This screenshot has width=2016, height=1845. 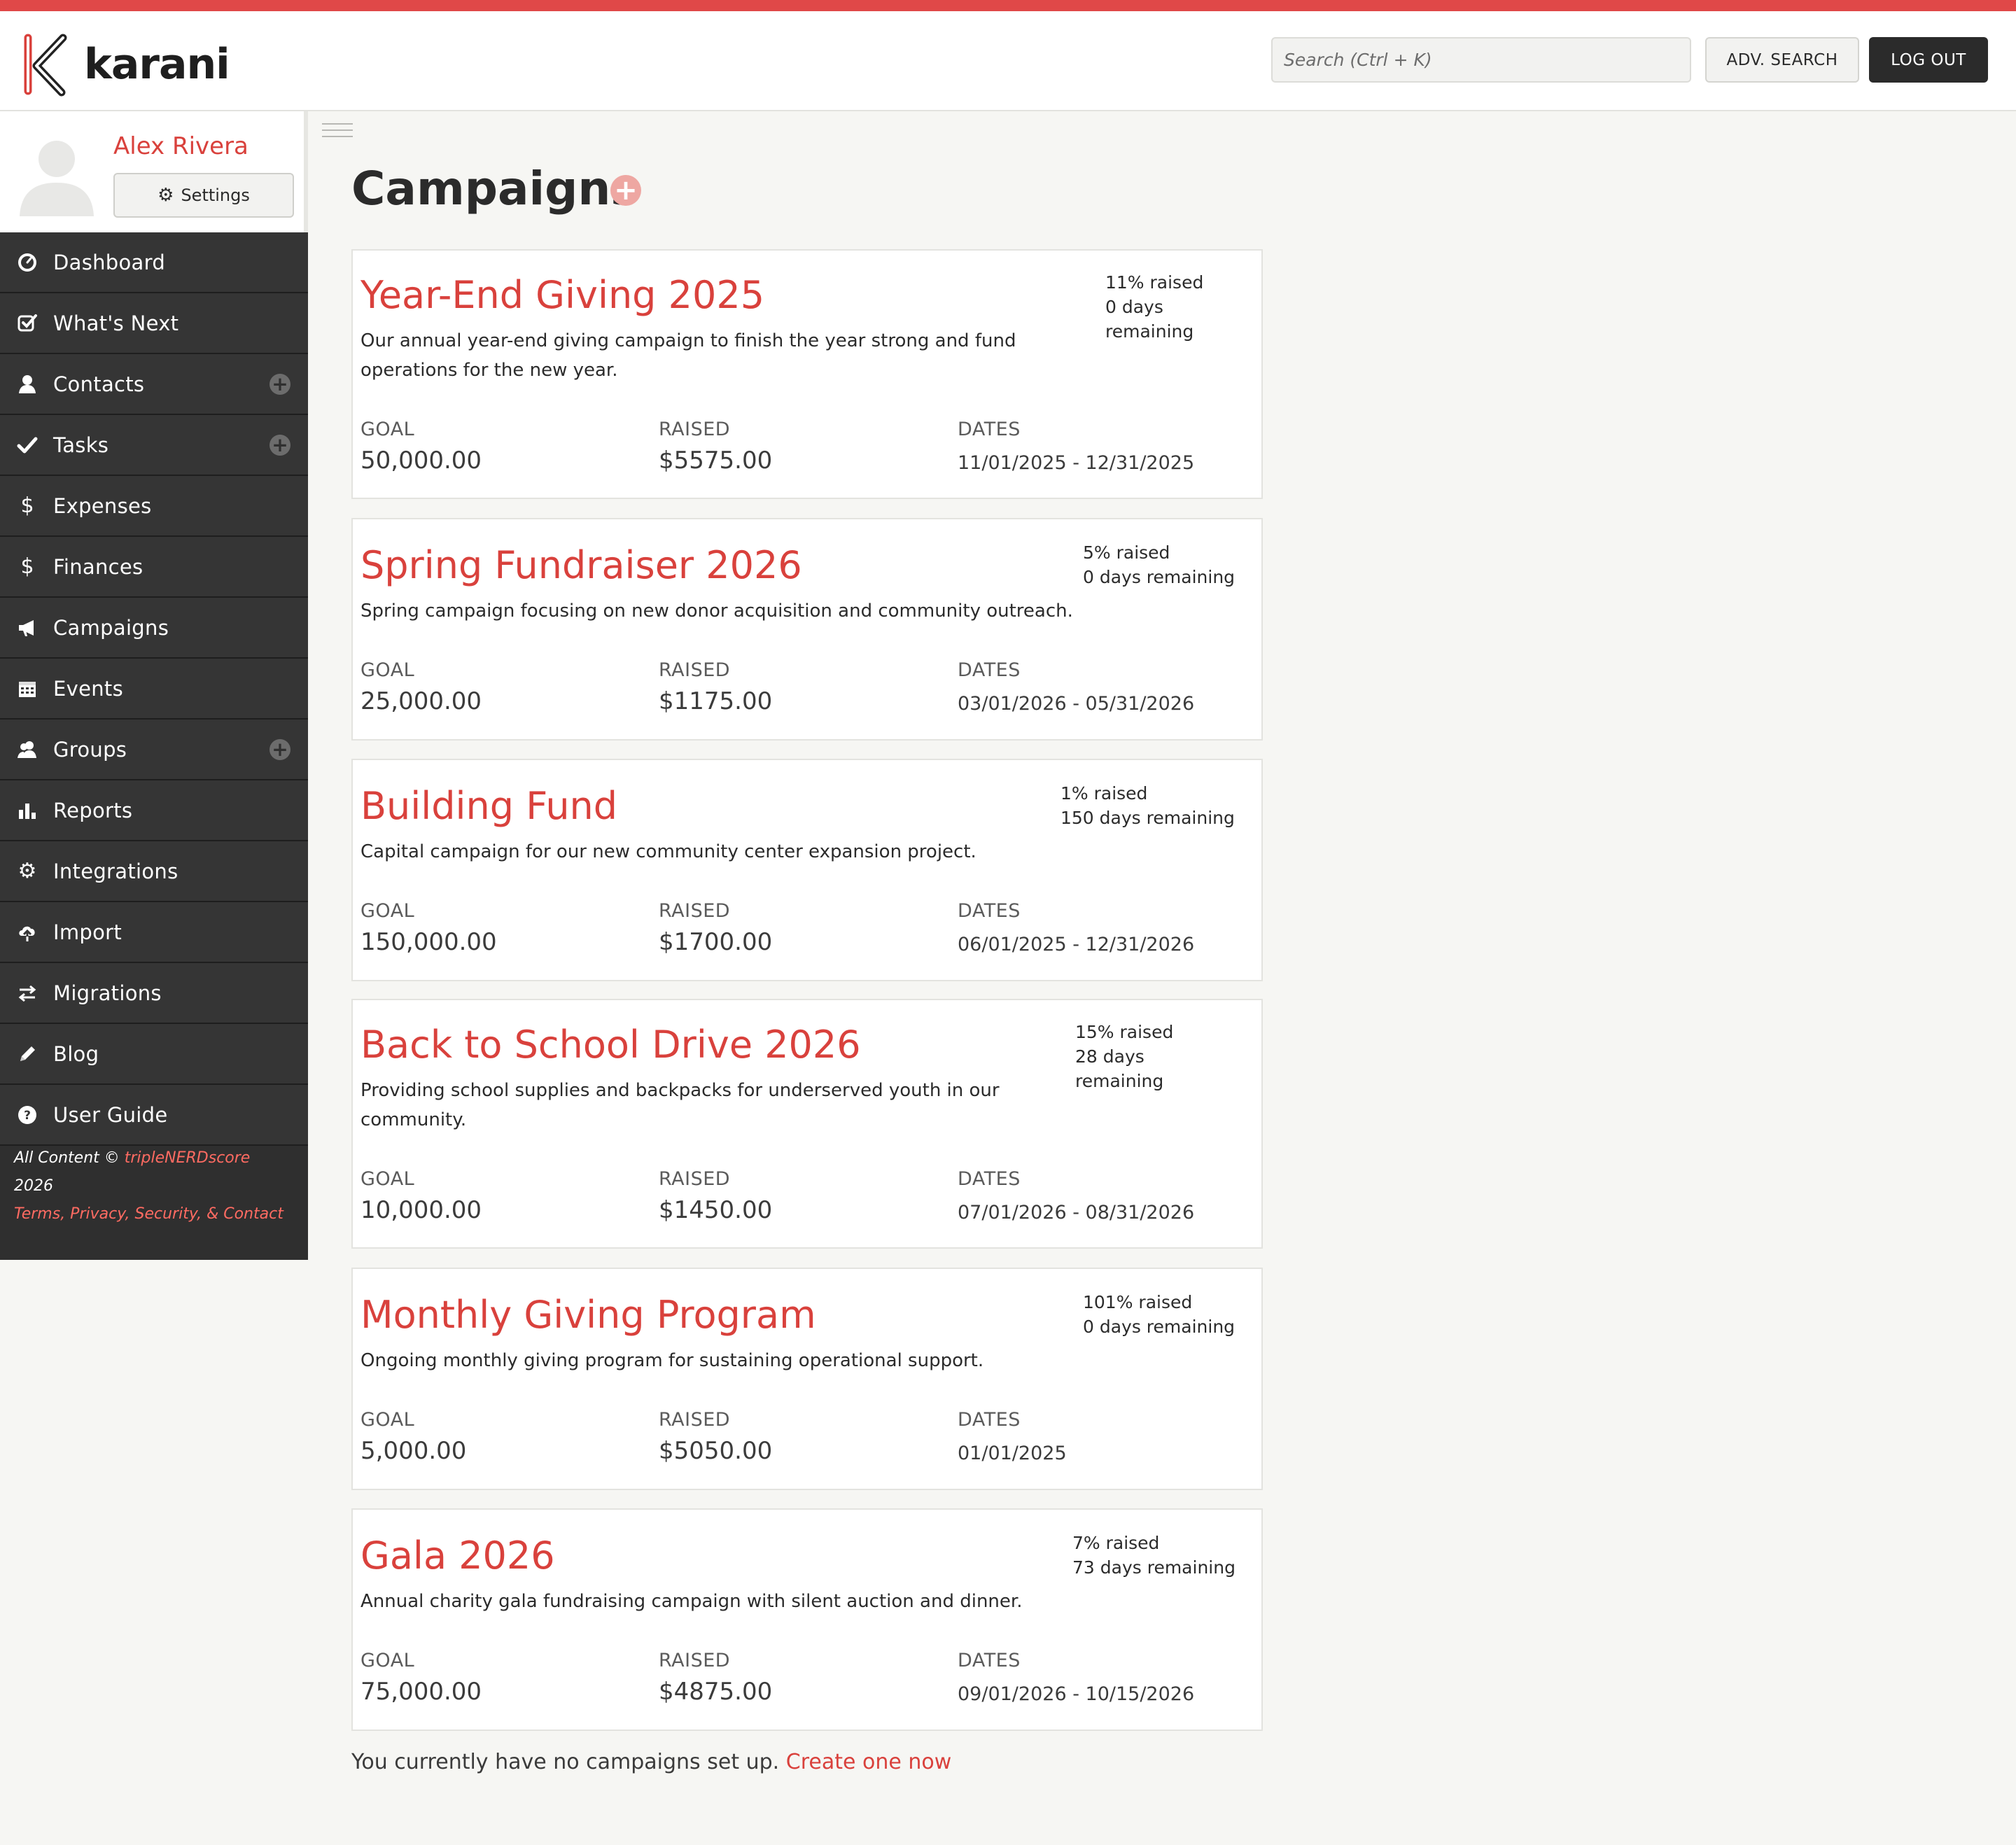 I want to click on goal-value: 75,000.00, so click(x=421, y=1692).